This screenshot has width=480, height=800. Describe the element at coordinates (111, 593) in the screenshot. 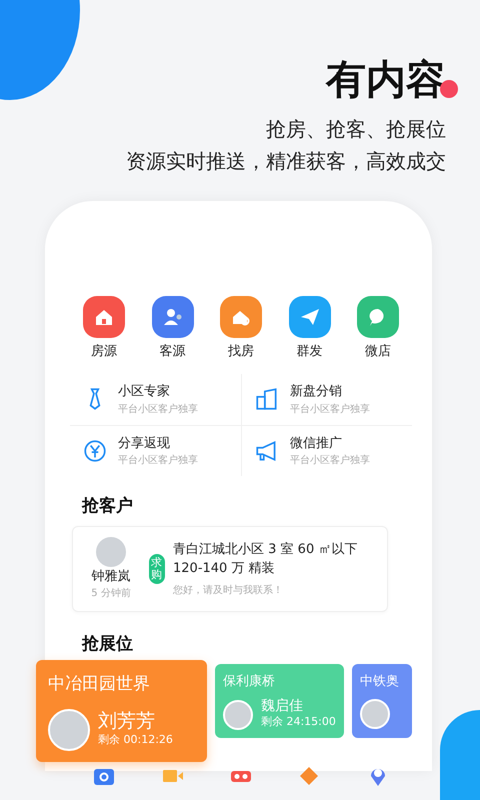

I see `time-ago: 5 分钟前` at that location.